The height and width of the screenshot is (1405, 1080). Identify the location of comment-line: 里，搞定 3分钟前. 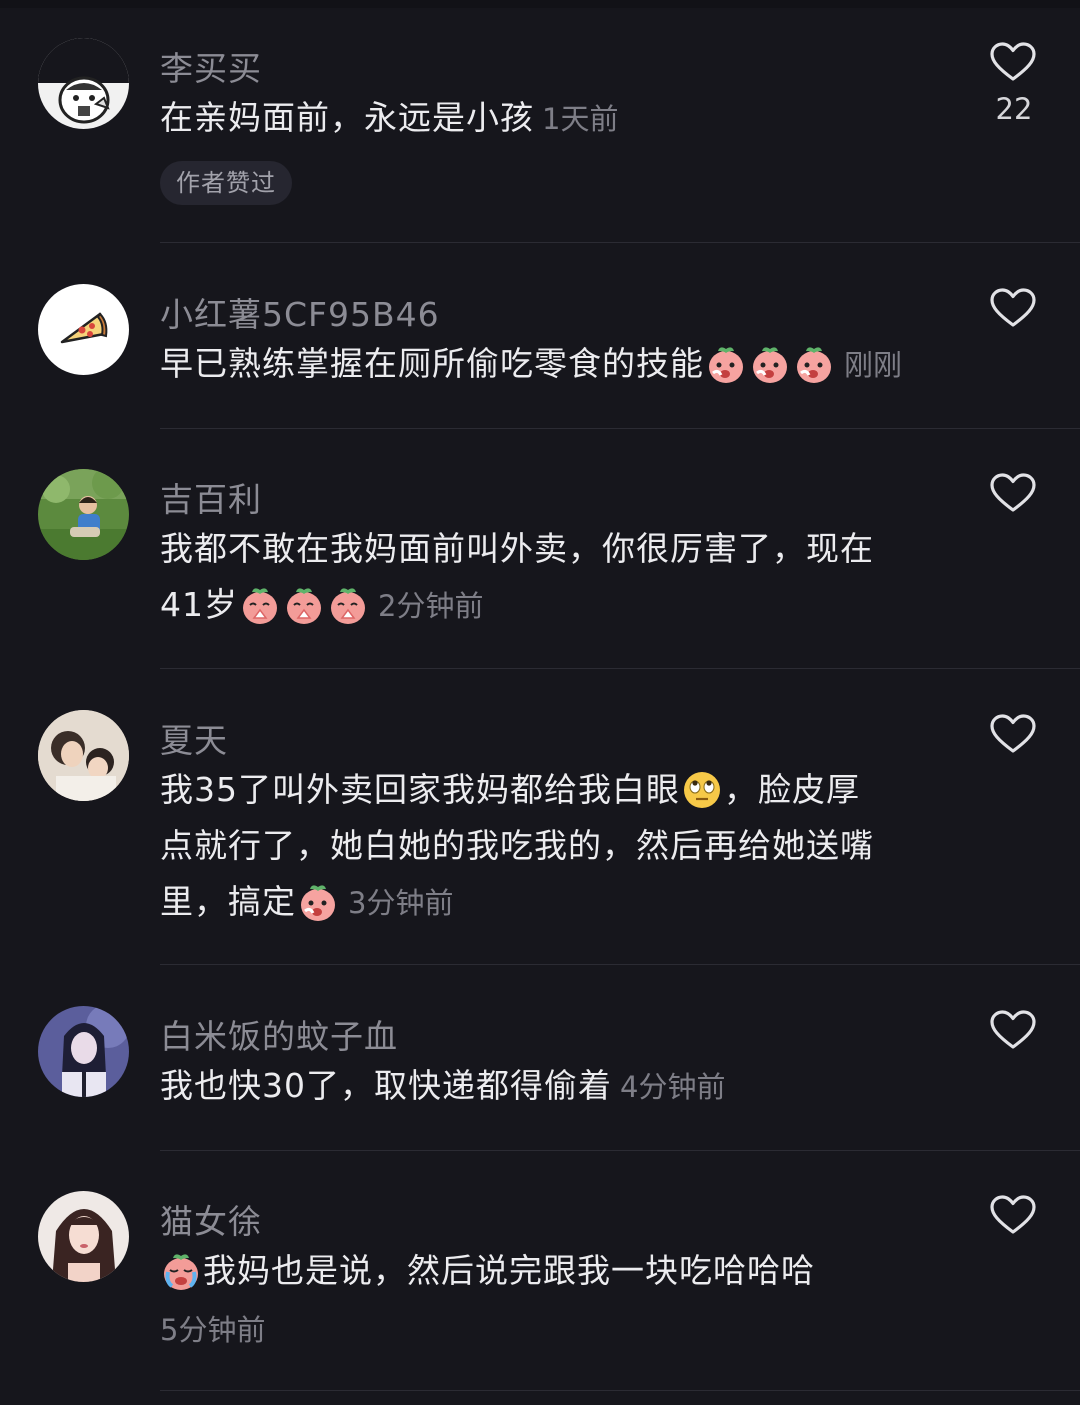
(560, 902).